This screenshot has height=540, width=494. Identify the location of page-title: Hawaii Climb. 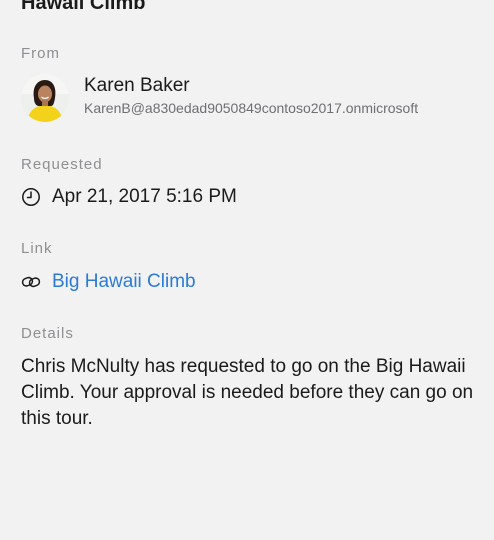
(83, 7).